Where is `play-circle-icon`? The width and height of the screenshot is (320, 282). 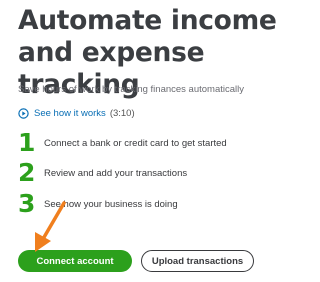 play-circle-icon is located at coordinates (23, 113).